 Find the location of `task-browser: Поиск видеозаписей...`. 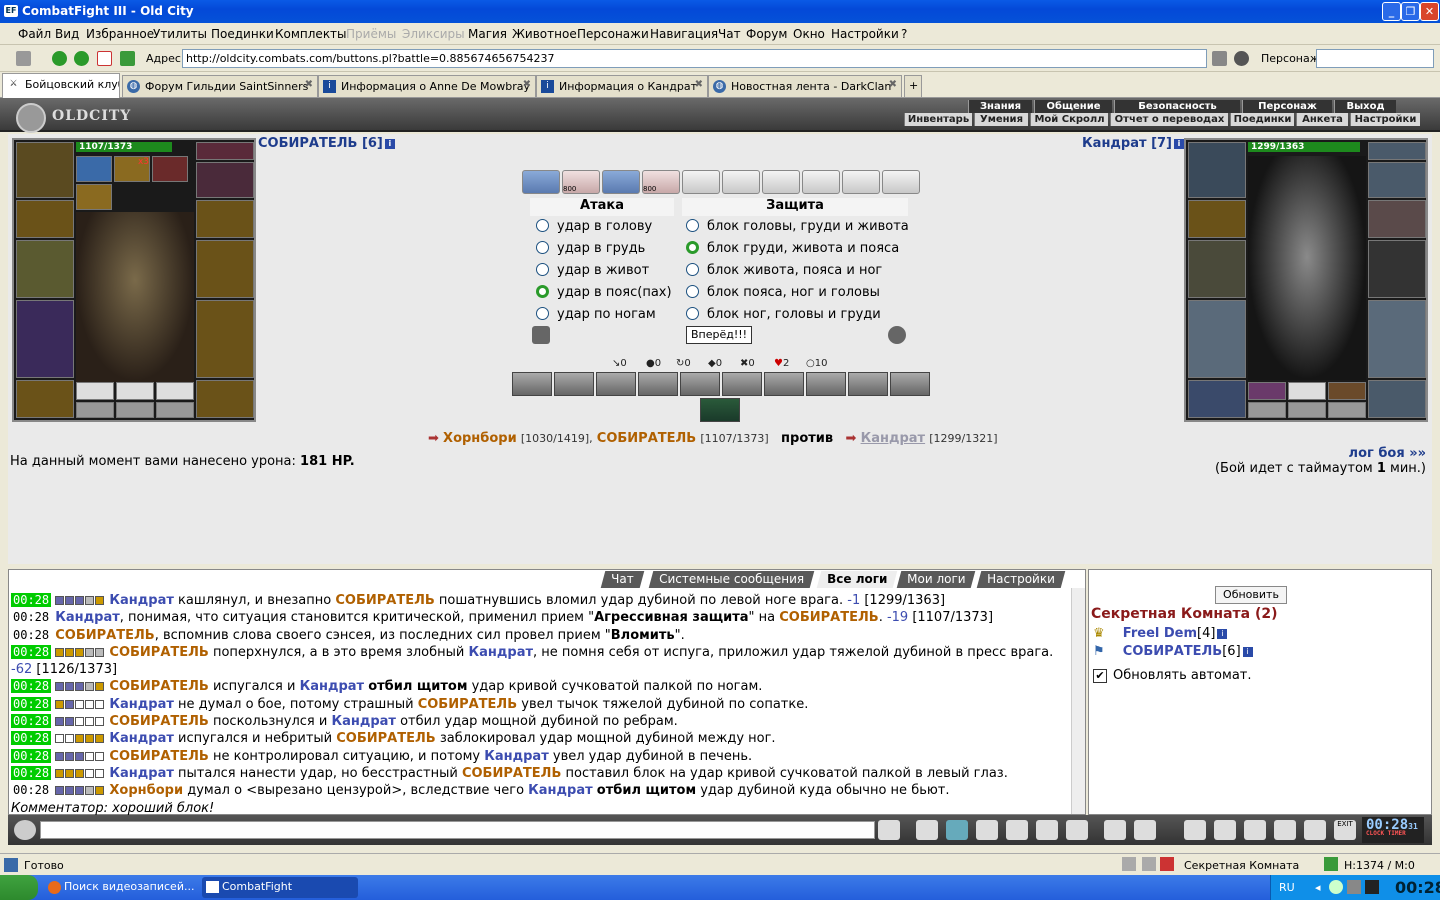

task-browser: Поиск видеозаписей... is located at coordinates (119, 887).